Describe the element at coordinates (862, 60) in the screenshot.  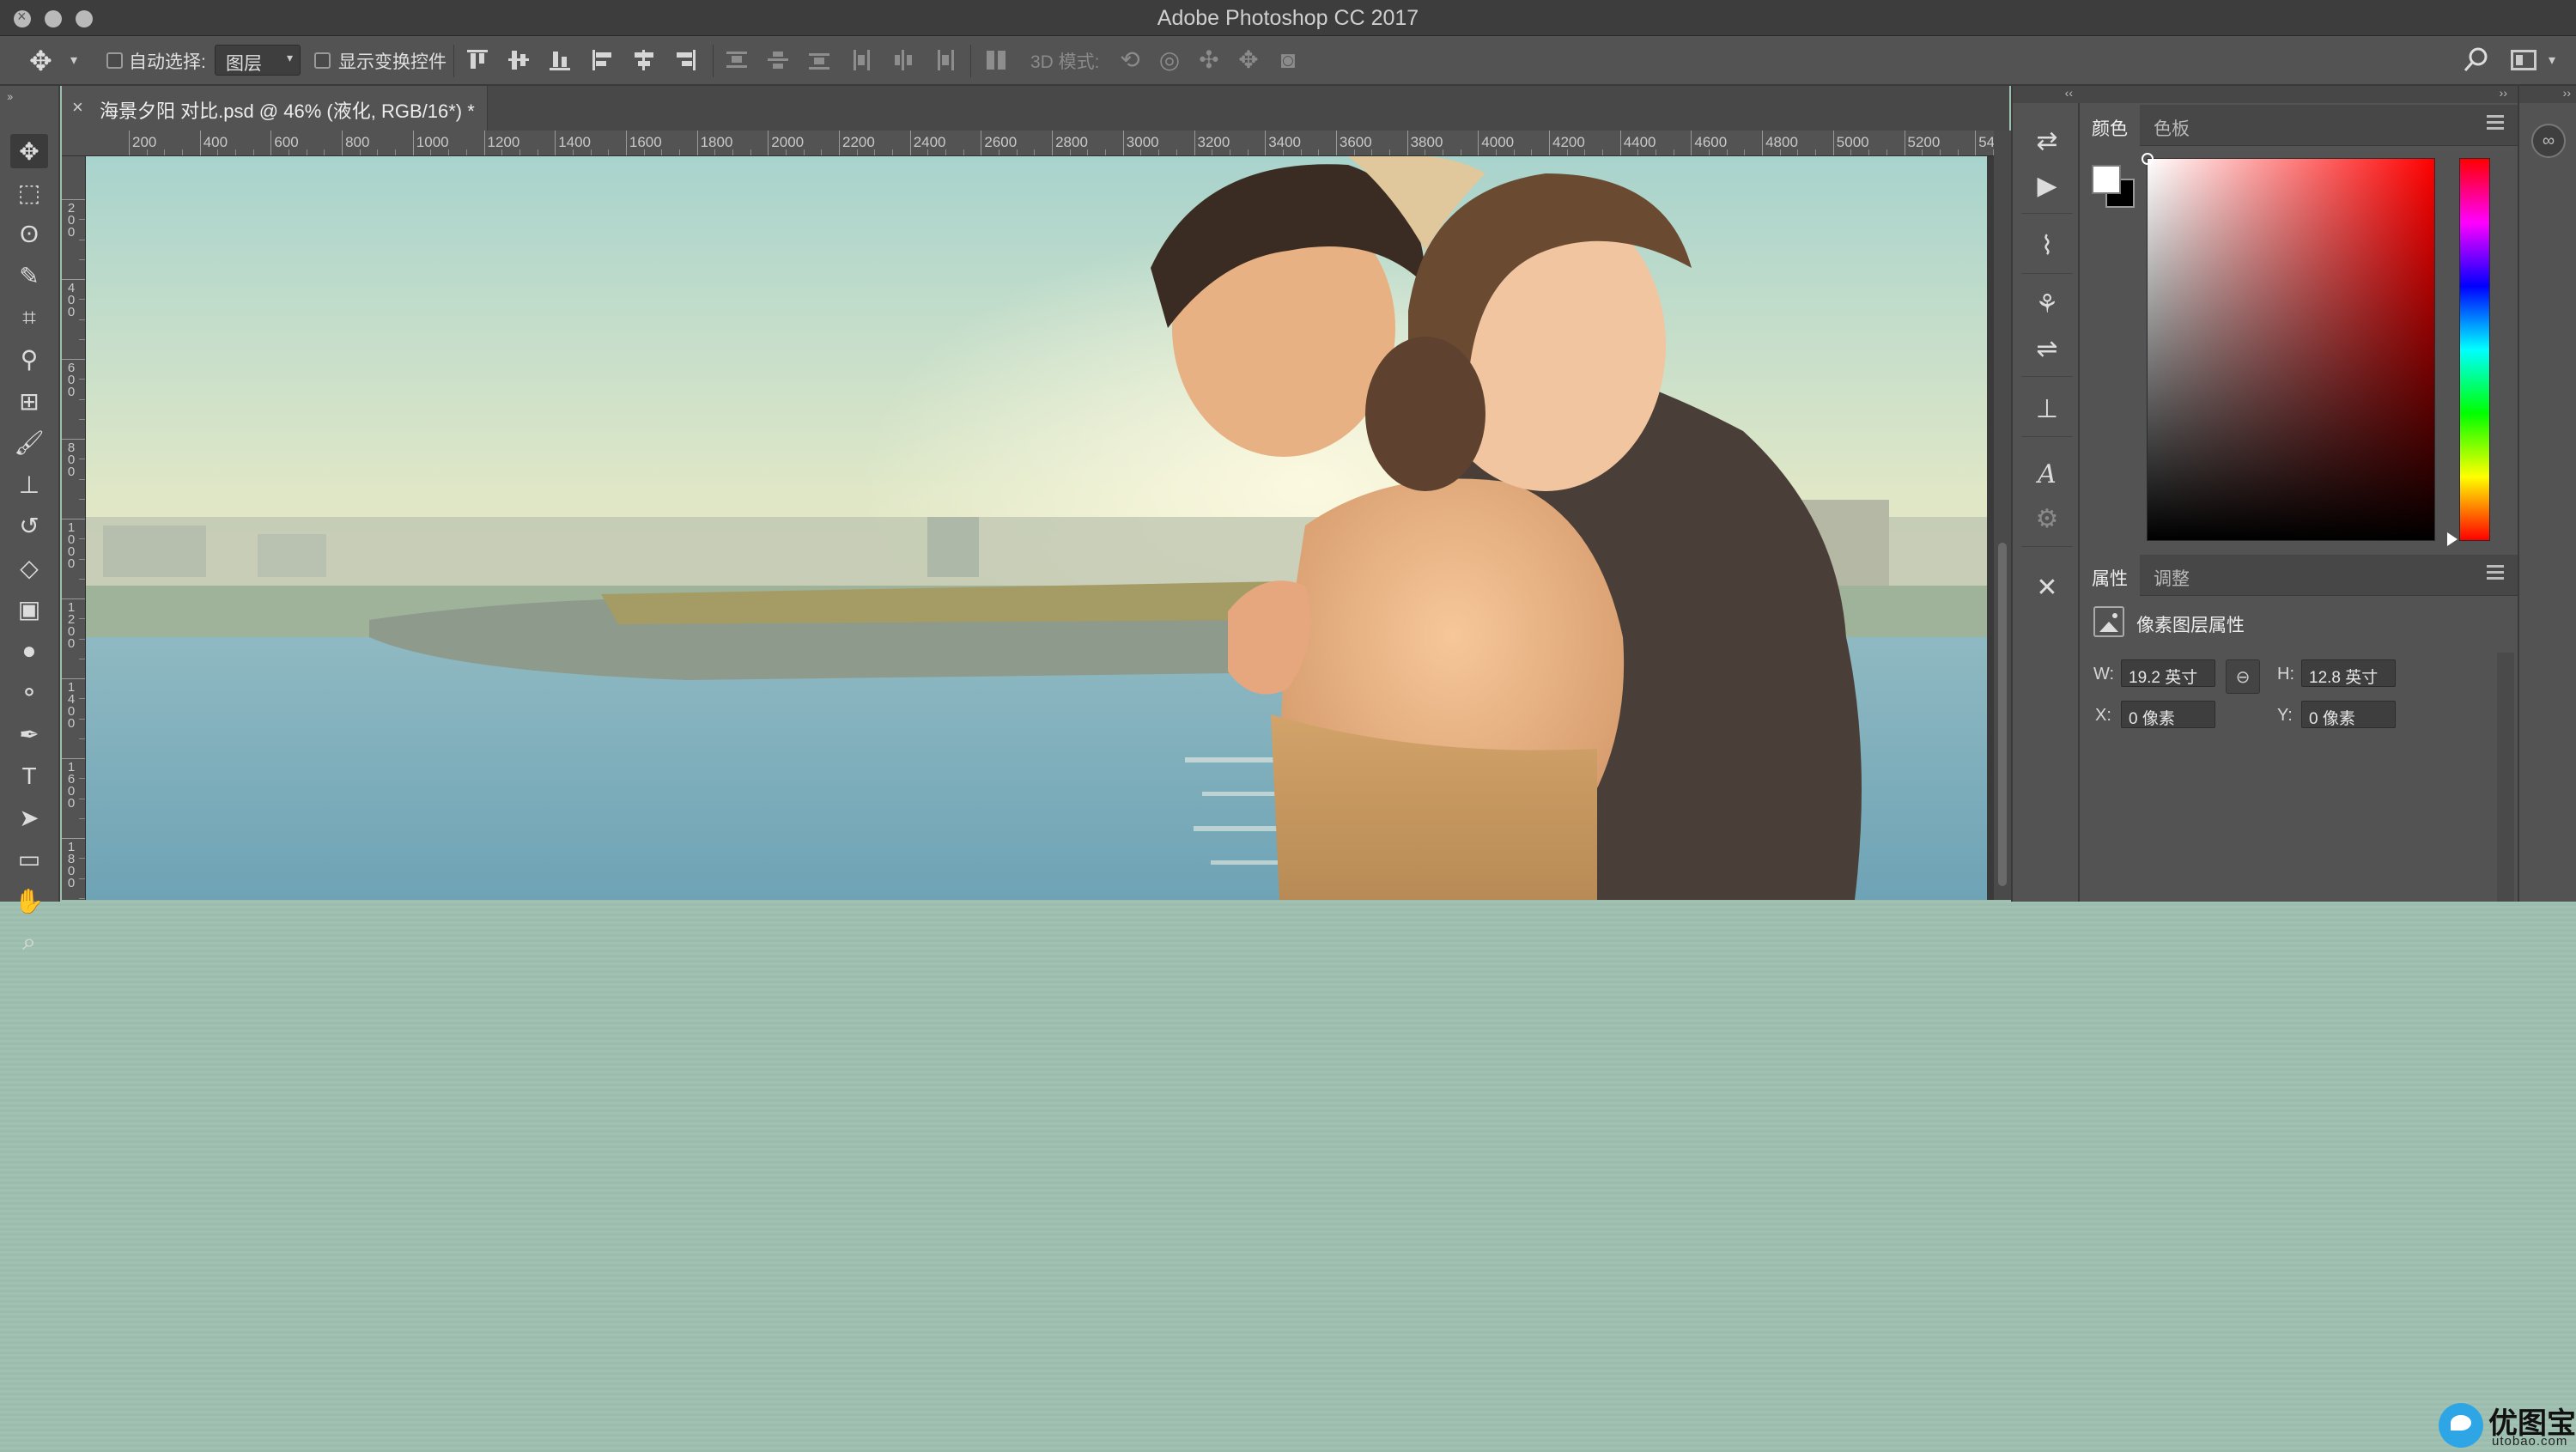
I see `distribute-left-icon` at that location.